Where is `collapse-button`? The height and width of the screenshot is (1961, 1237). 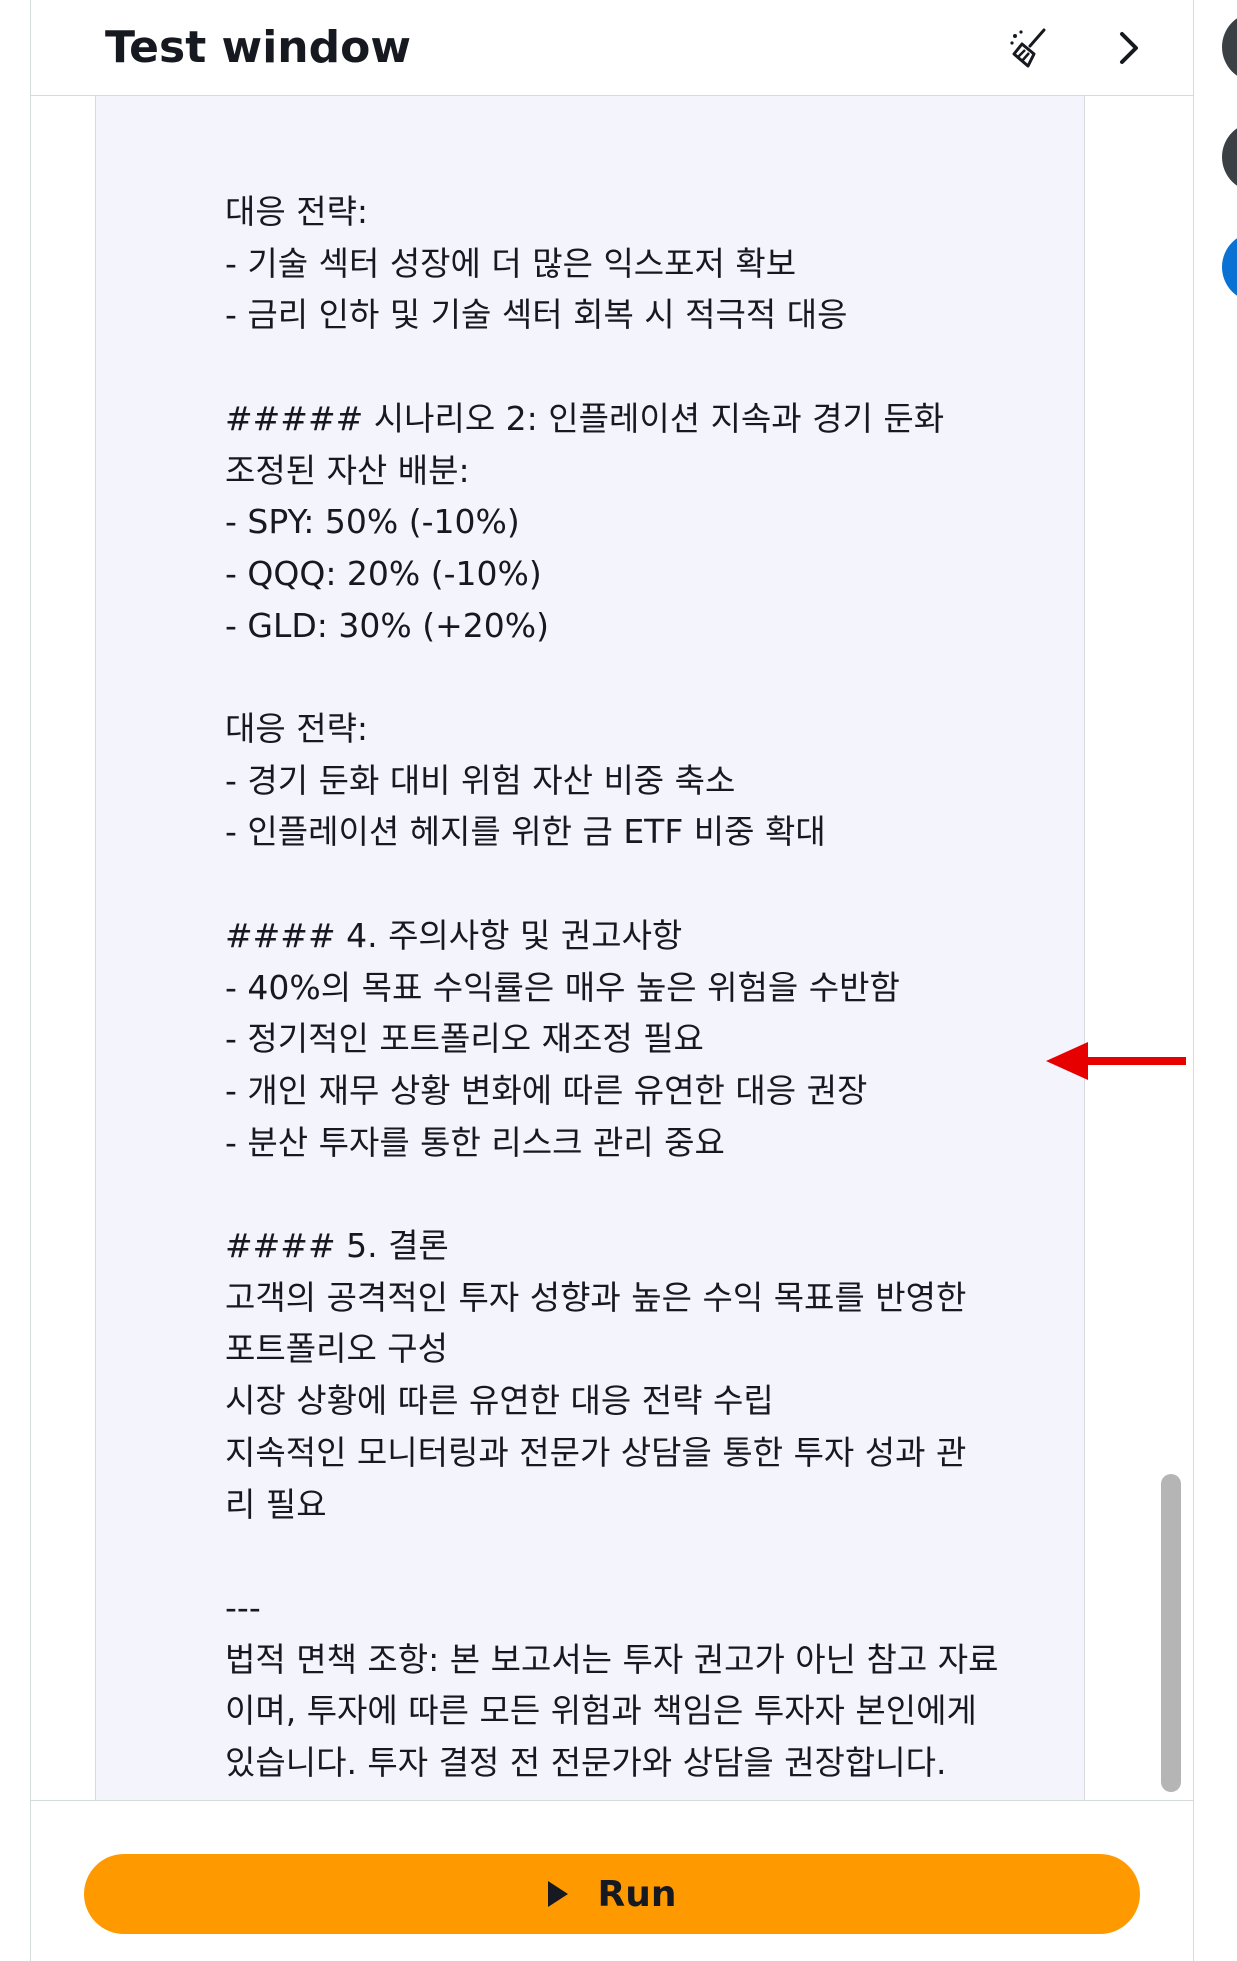
collapse-button is located at coordinates (1129, 48).